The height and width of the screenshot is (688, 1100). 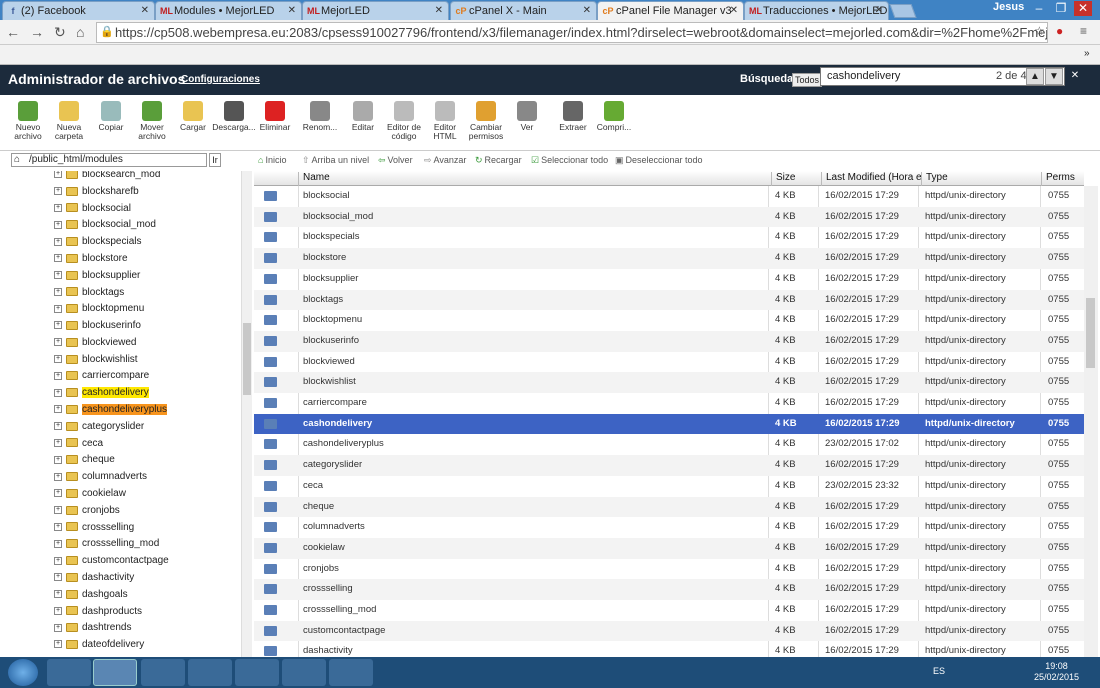 What do you see at coordinates (91, 261) in the screenshot?
I see `tree-item: + blockstore` at bounding box center [91, 261].